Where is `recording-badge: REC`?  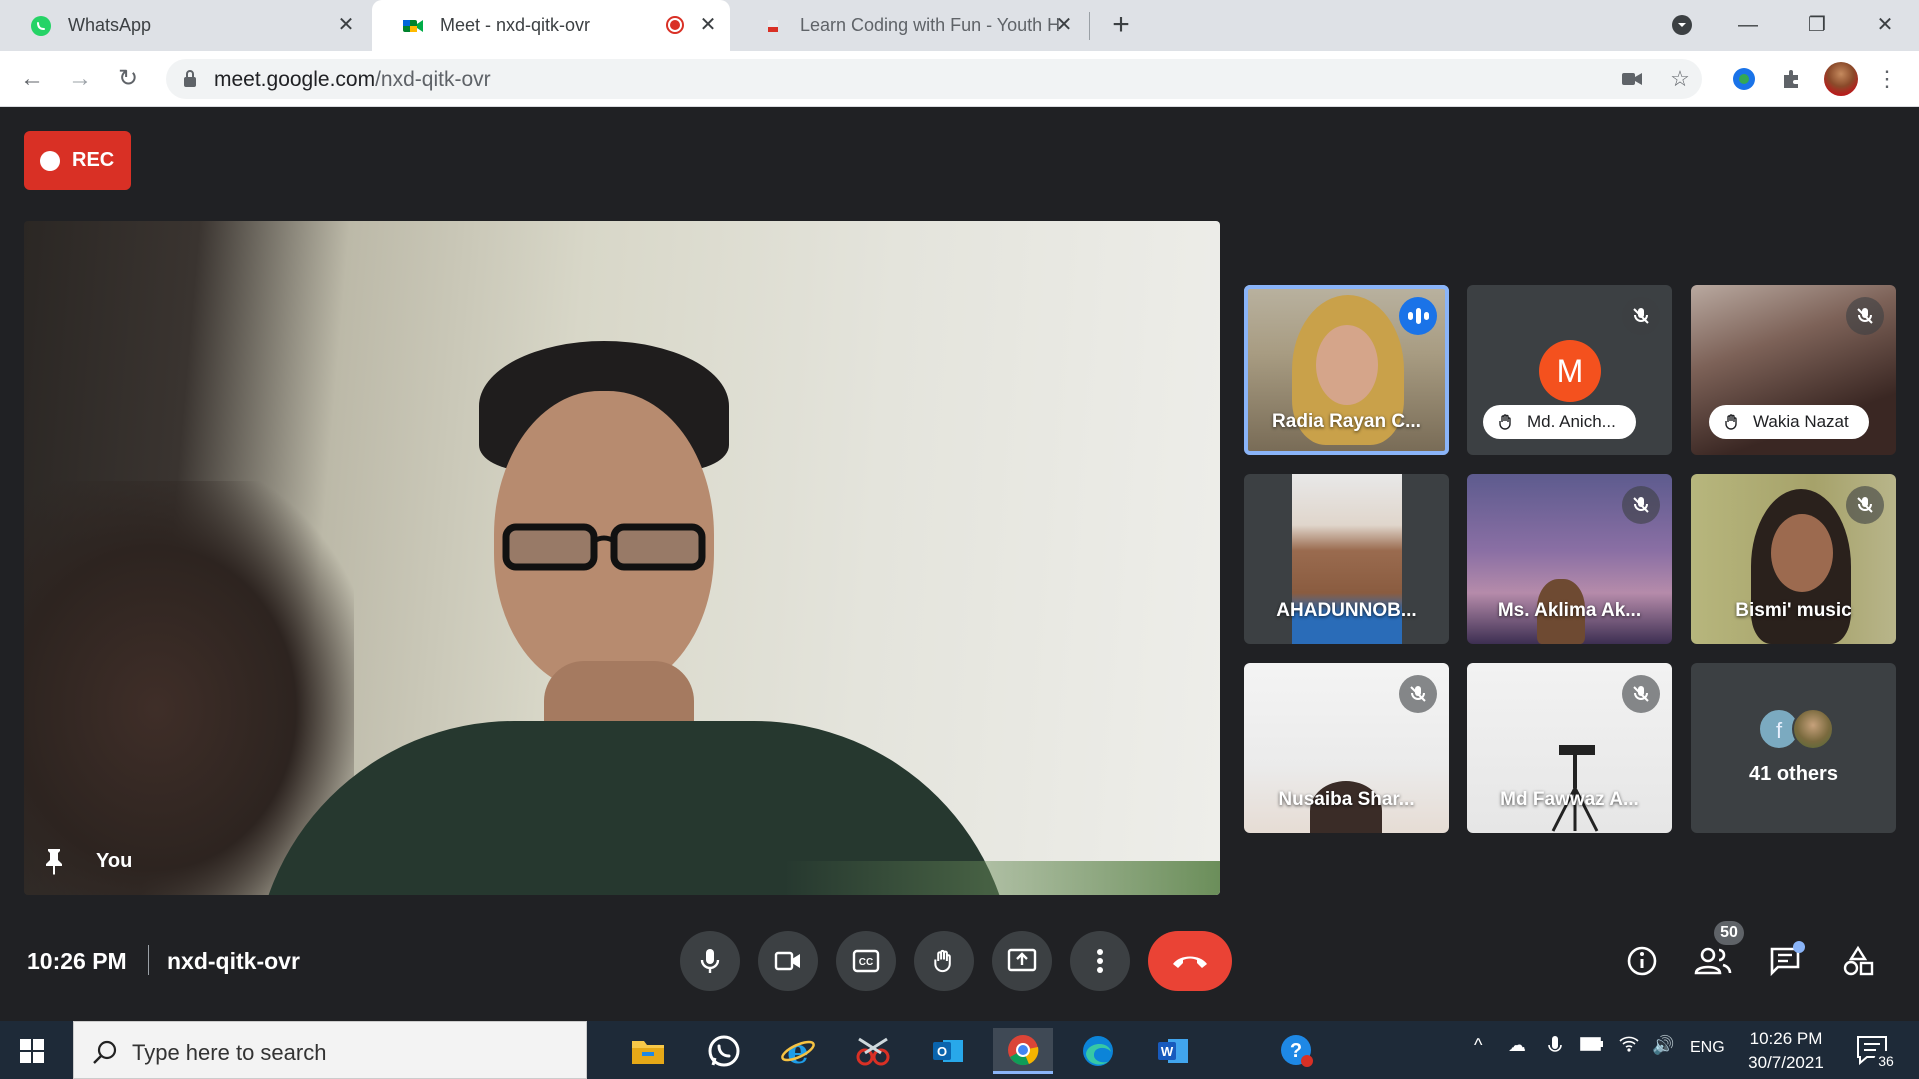
recording-badge: REC is located at coordinates (77, 160).